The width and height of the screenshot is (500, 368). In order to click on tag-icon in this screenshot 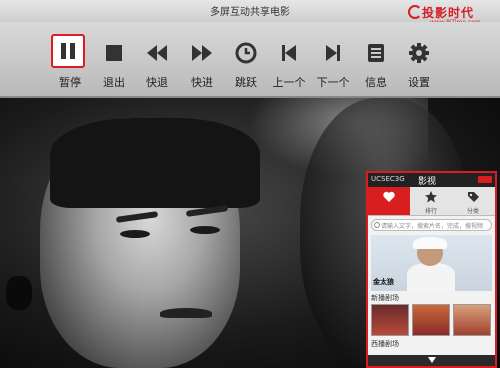, I will do `click(473, 197)`.